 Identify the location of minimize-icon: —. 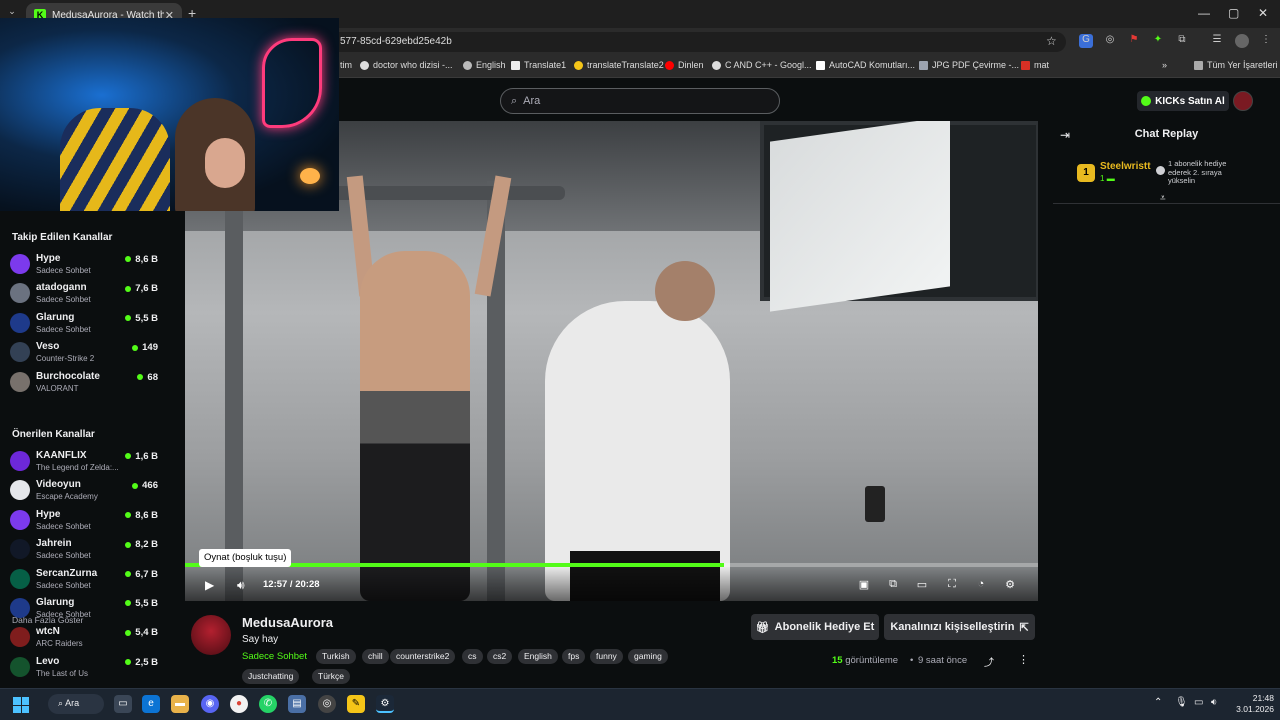
(1204, 13).